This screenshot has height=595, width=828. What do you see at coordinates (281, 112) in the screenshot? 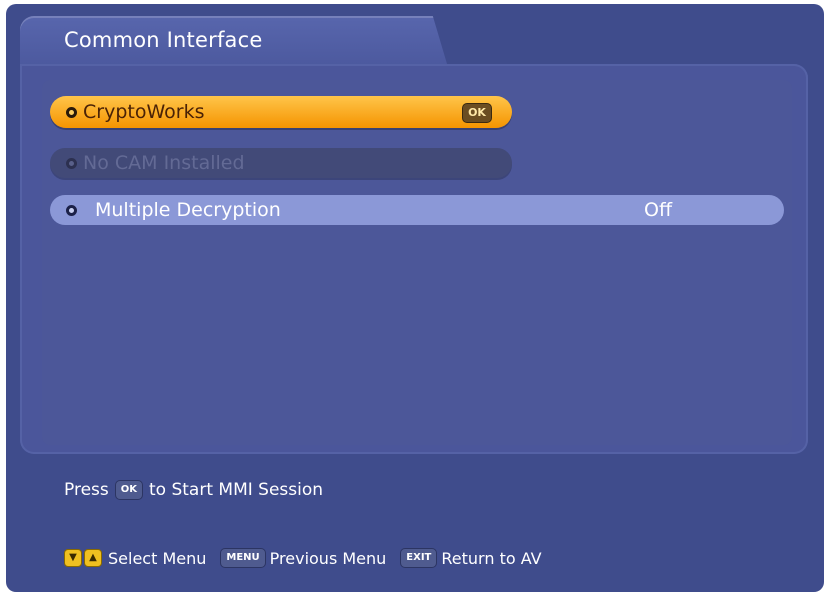
I see `menu-item-cryptoworks: CryptoWorks OK` at bounding box center [281, 112].